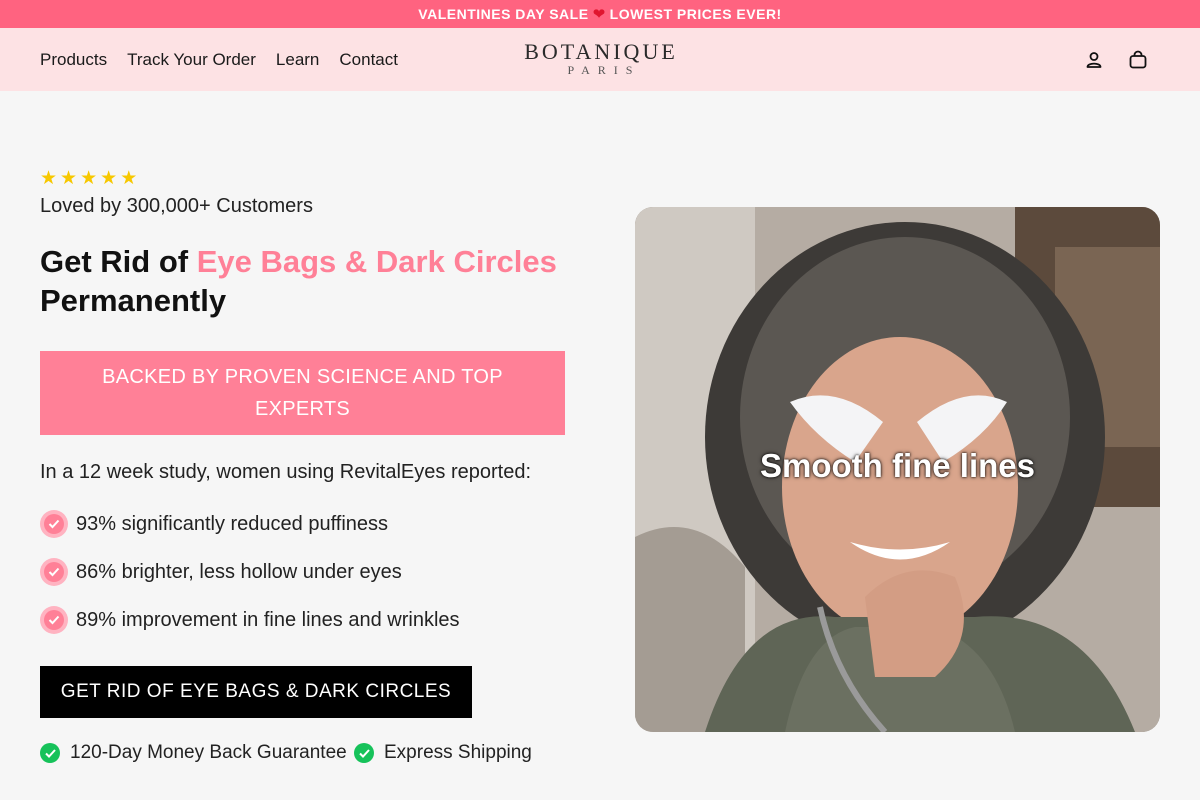 The width and height of the screenshot is (1200, 800). I want to click on logo-wordmark: BOTANIQUE, so click(601, 51).